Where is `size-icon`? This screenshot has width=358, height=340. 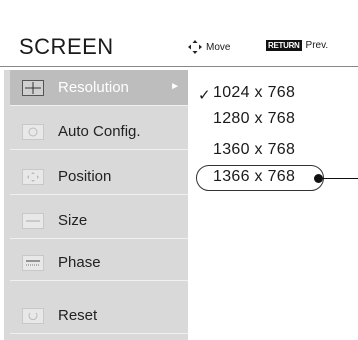
size-icon is located at coordinates (33, 220).